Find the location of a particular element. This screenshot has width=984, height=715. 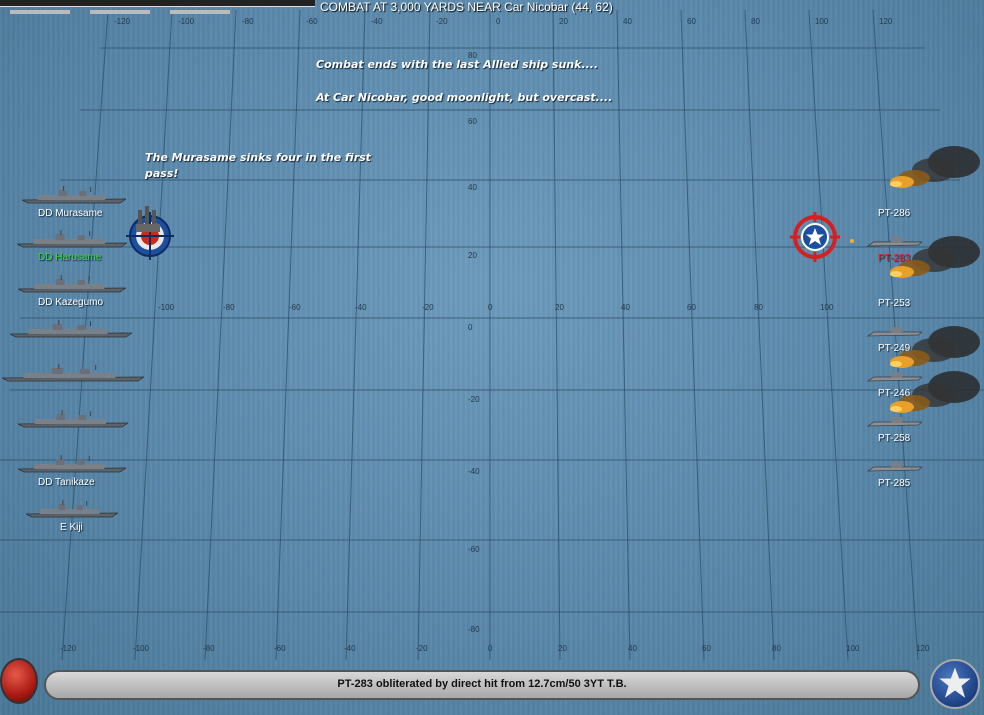

target-reticle-icon is located at coordinates (815, 237).